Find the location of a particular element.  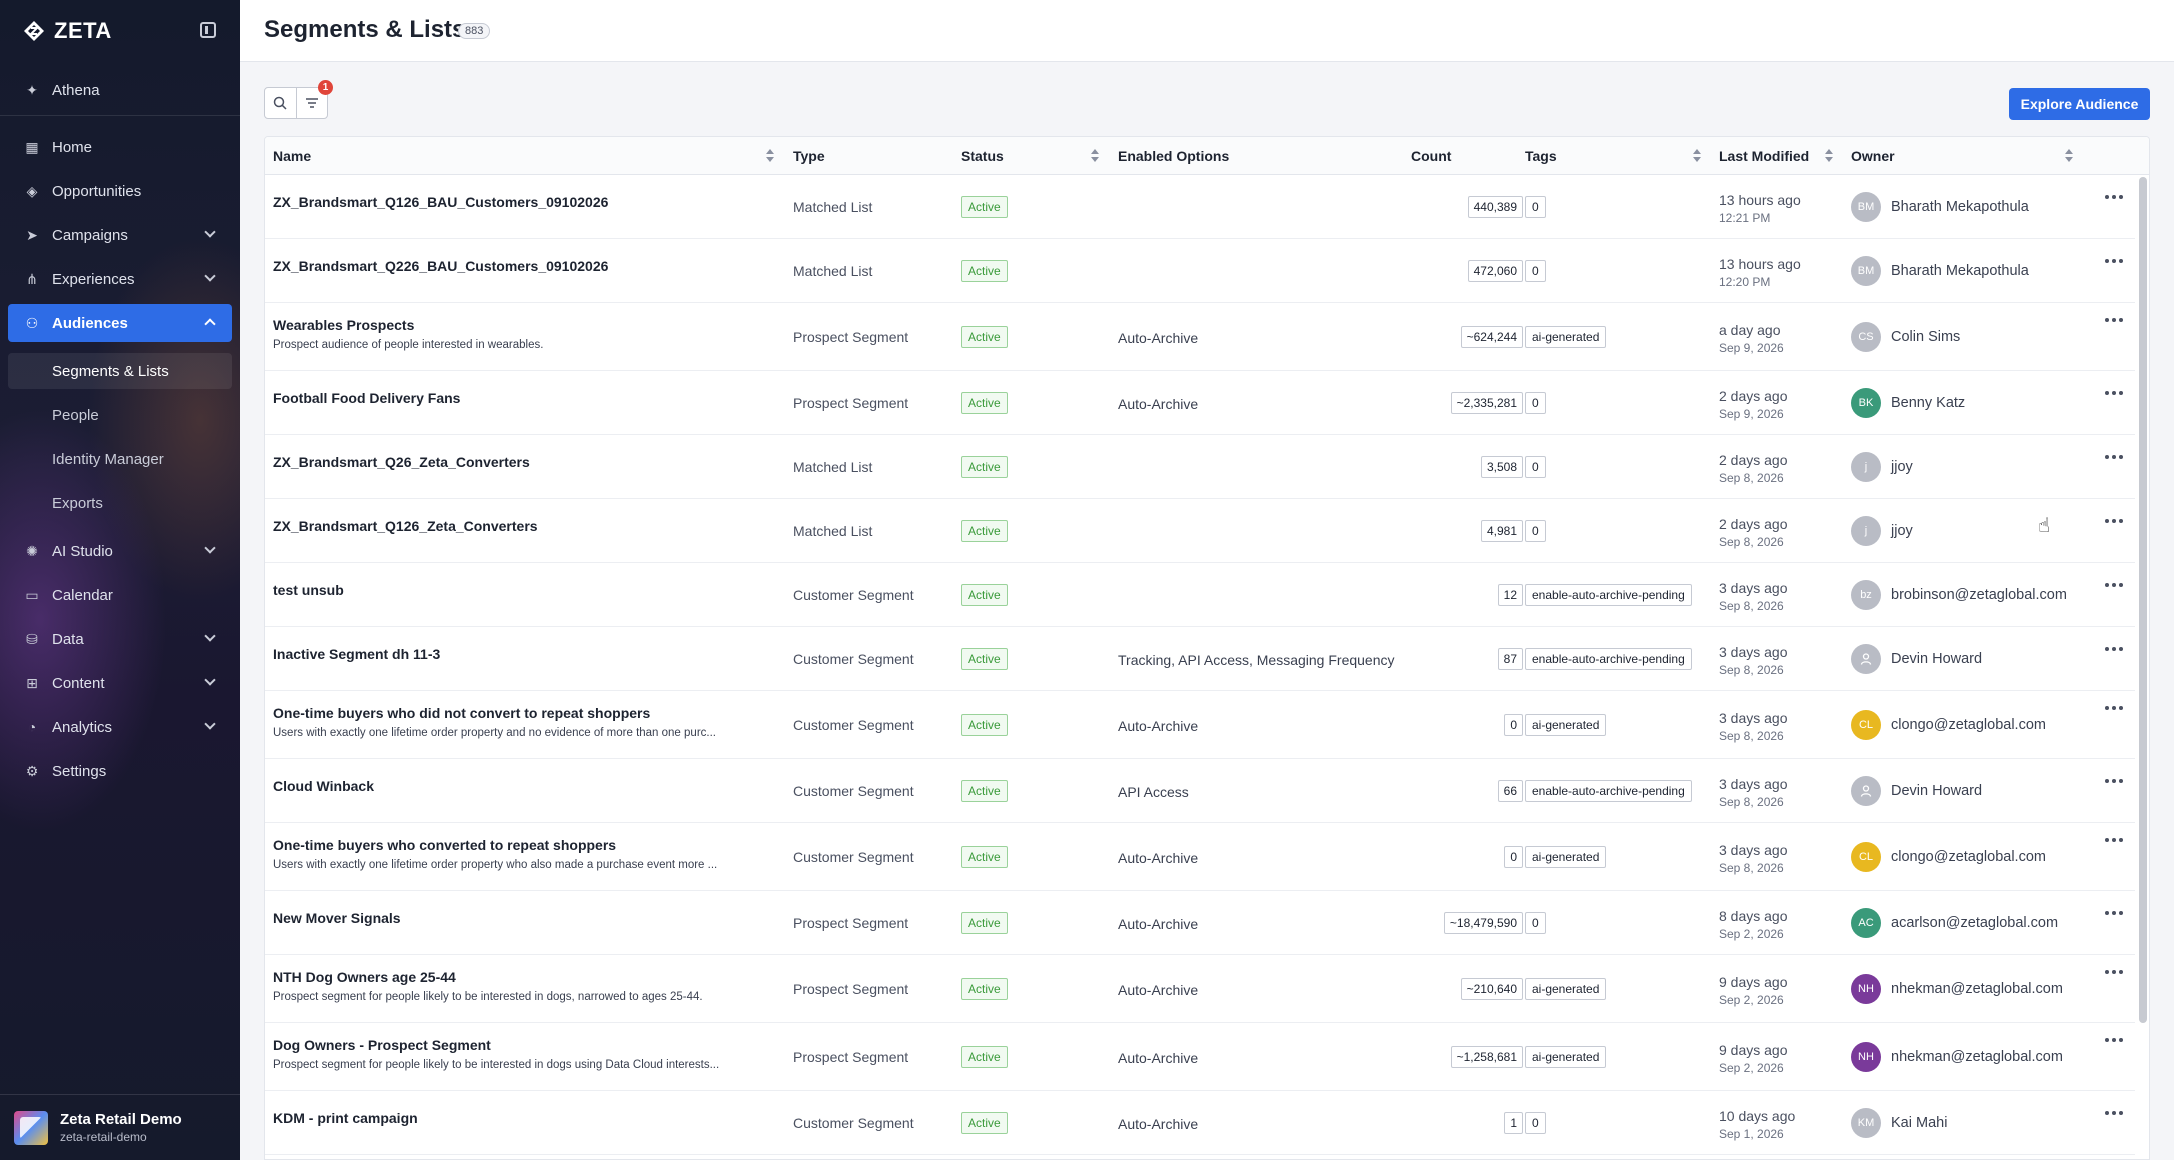

sidebar-item-content: ⊞ Content is located at coordinates (120, 683).